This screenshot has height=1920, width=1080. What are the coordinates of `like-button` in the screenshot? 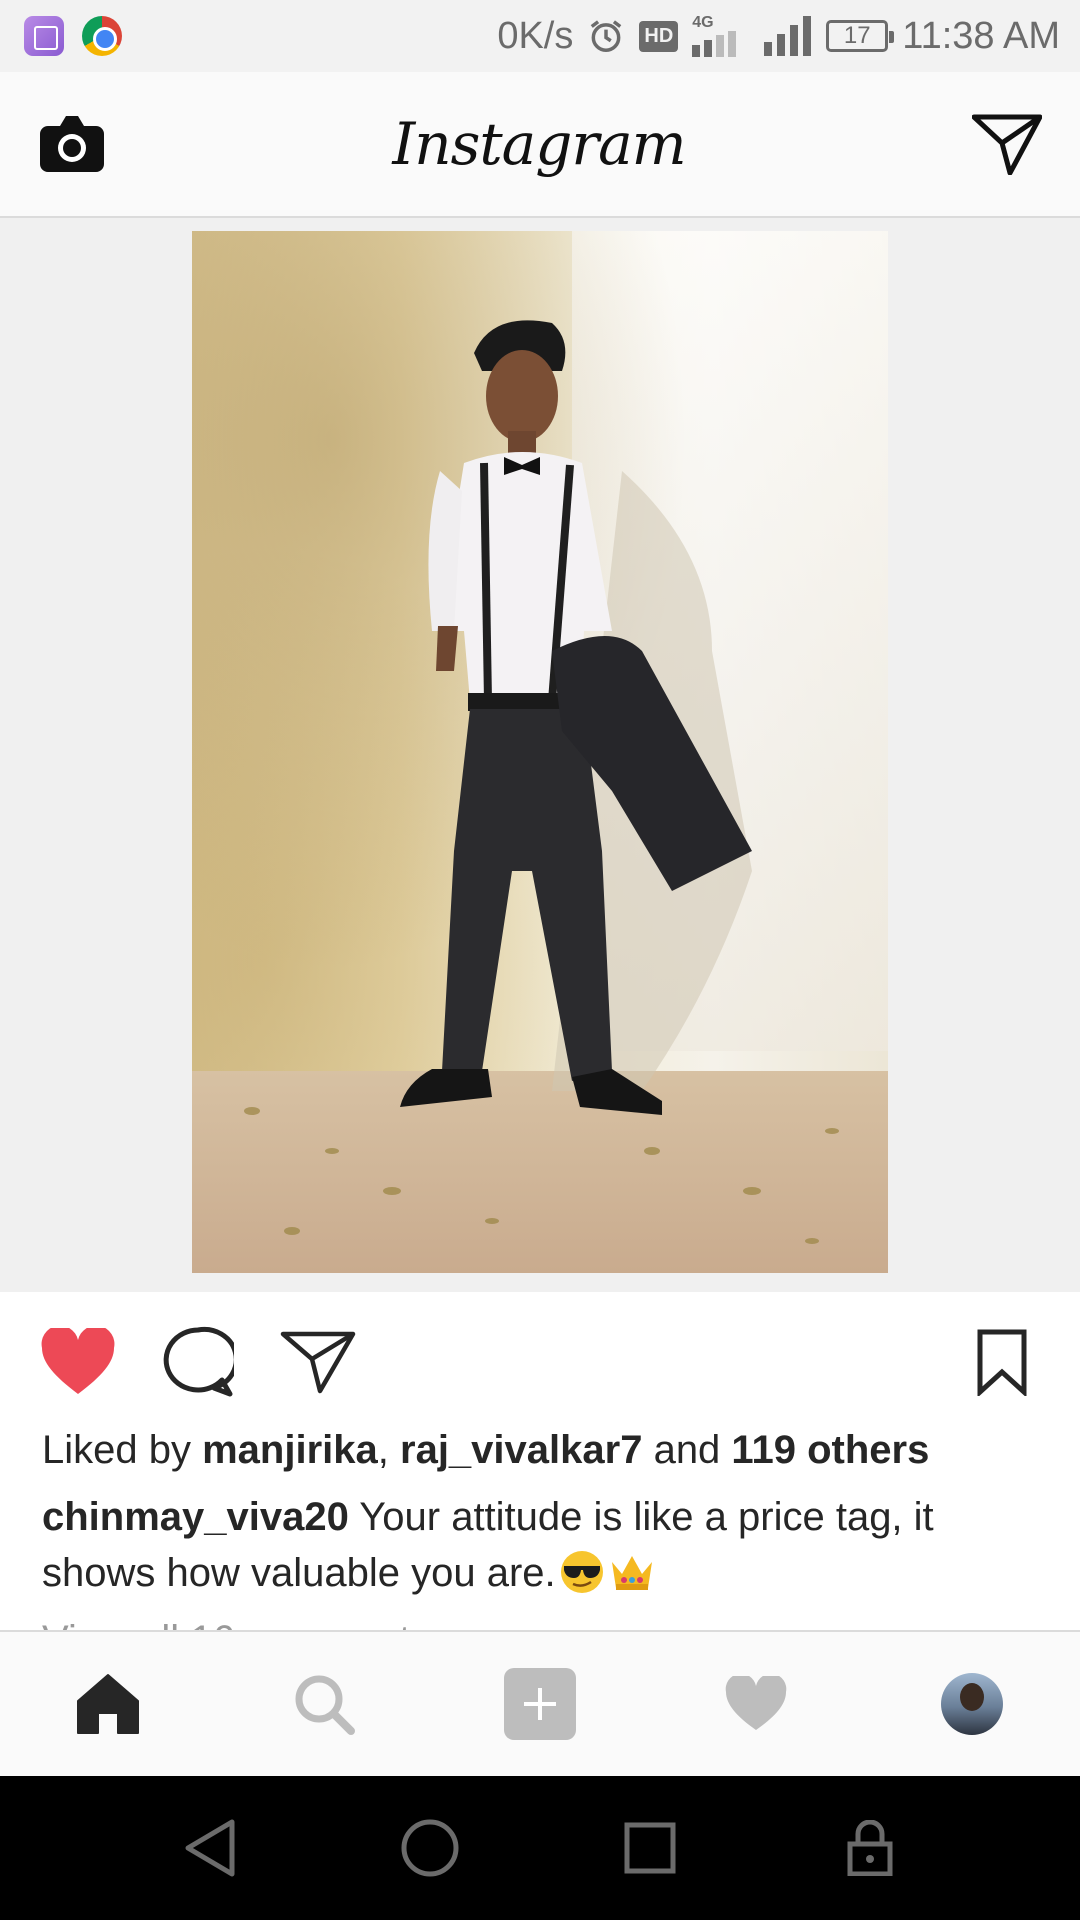 It's located at (78, 1362).